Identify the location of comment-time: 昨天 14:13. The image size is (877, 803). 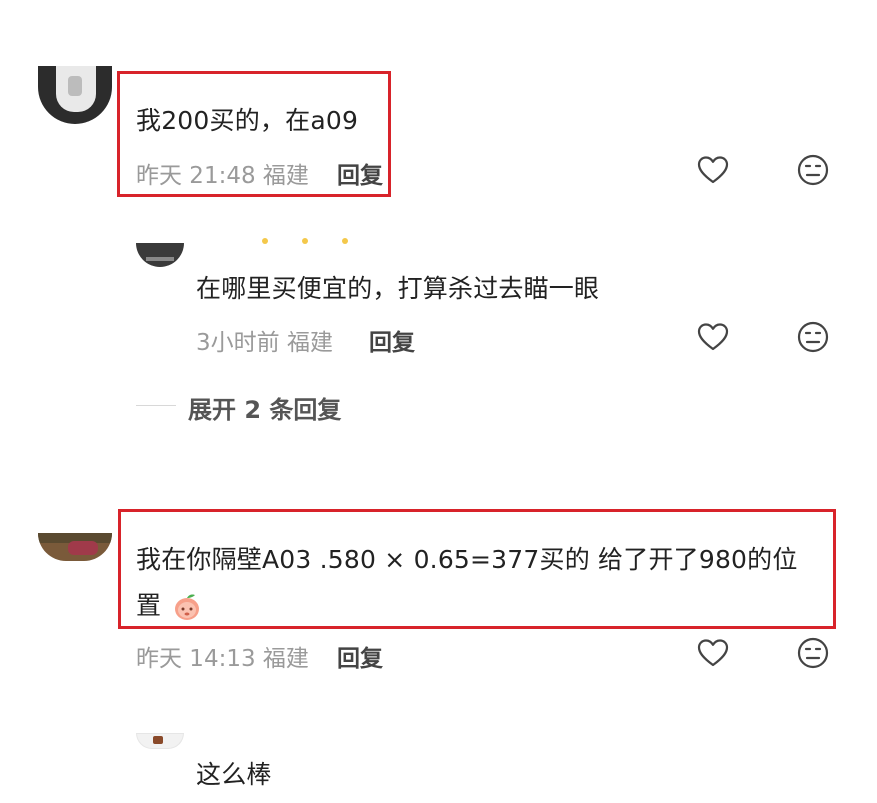
(196, 659).